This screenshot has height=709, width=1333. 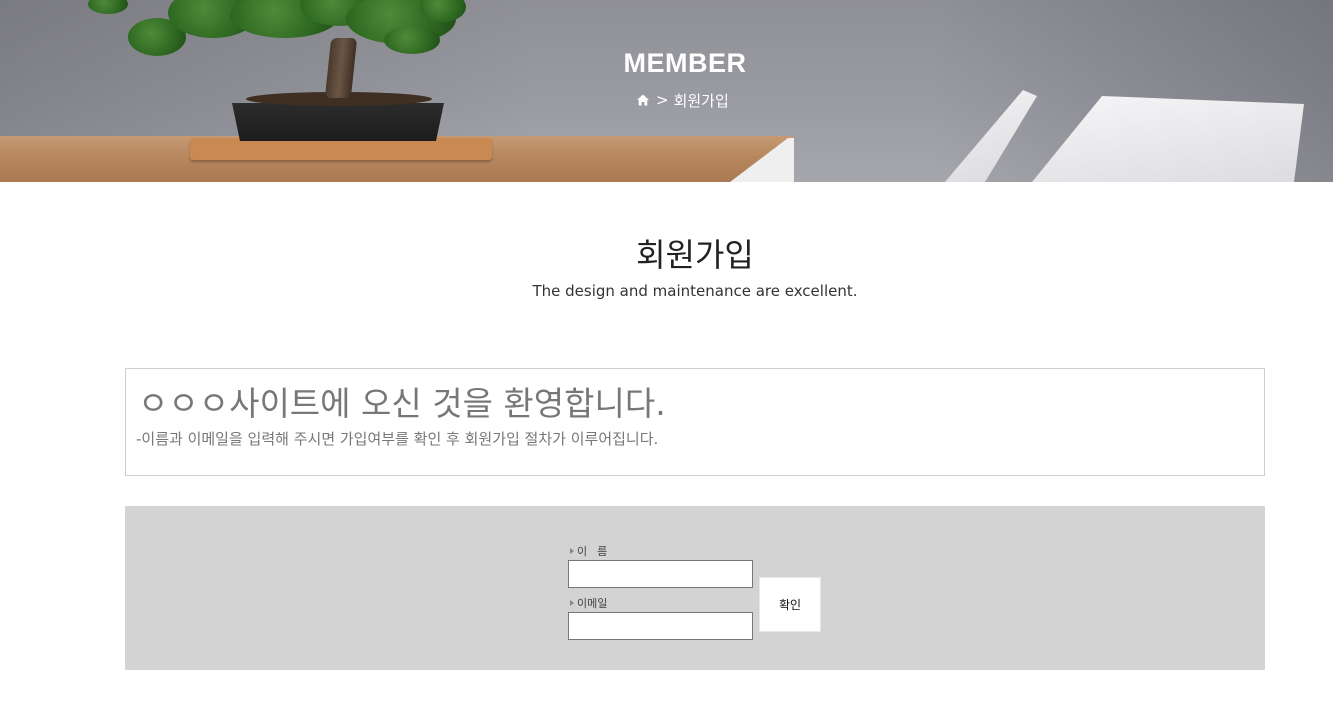 What do you see at coordinates (701, 100) in the screenshot?
I see `breadcrumb-current: 회원가입` at bounding box center [701, 100].